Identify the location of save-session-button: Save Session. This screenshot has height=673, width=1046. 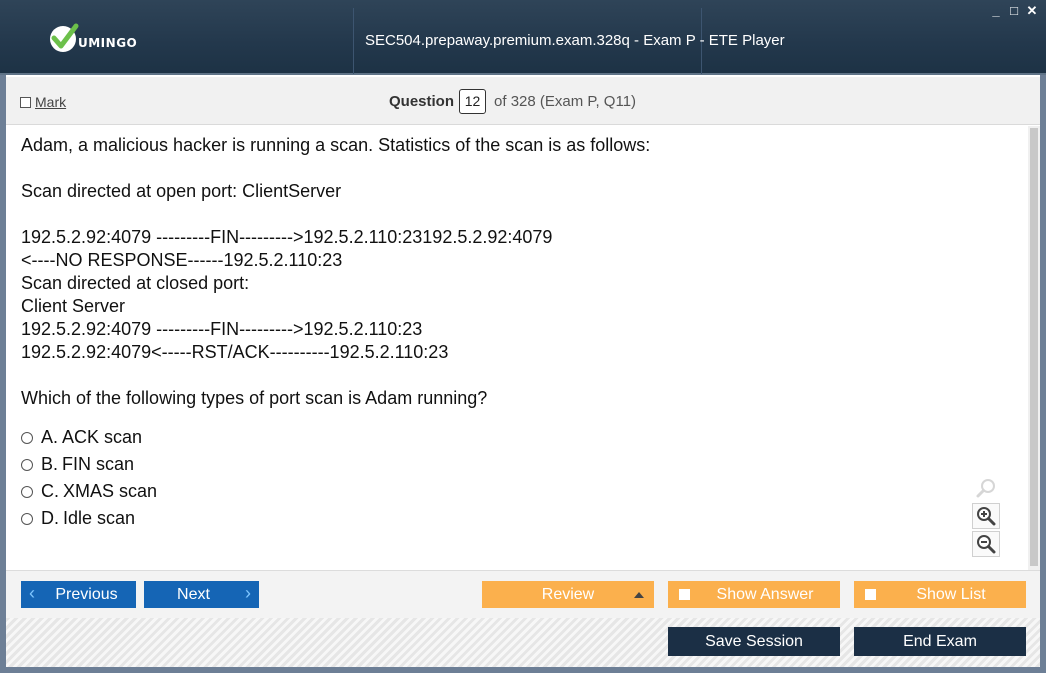
(754, 641).